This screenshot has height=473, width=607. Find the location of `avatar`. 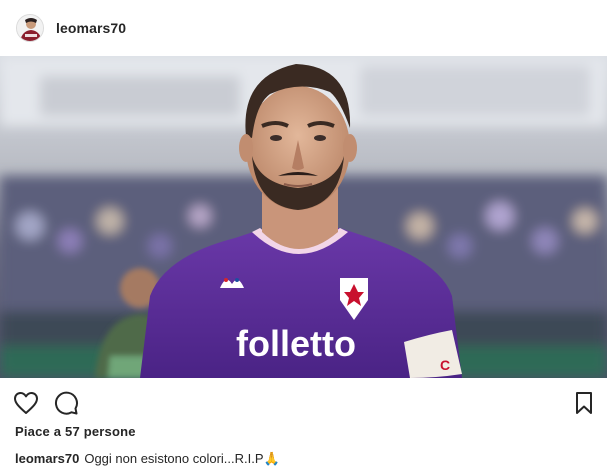

avatar is located at coordinates (30, 28).